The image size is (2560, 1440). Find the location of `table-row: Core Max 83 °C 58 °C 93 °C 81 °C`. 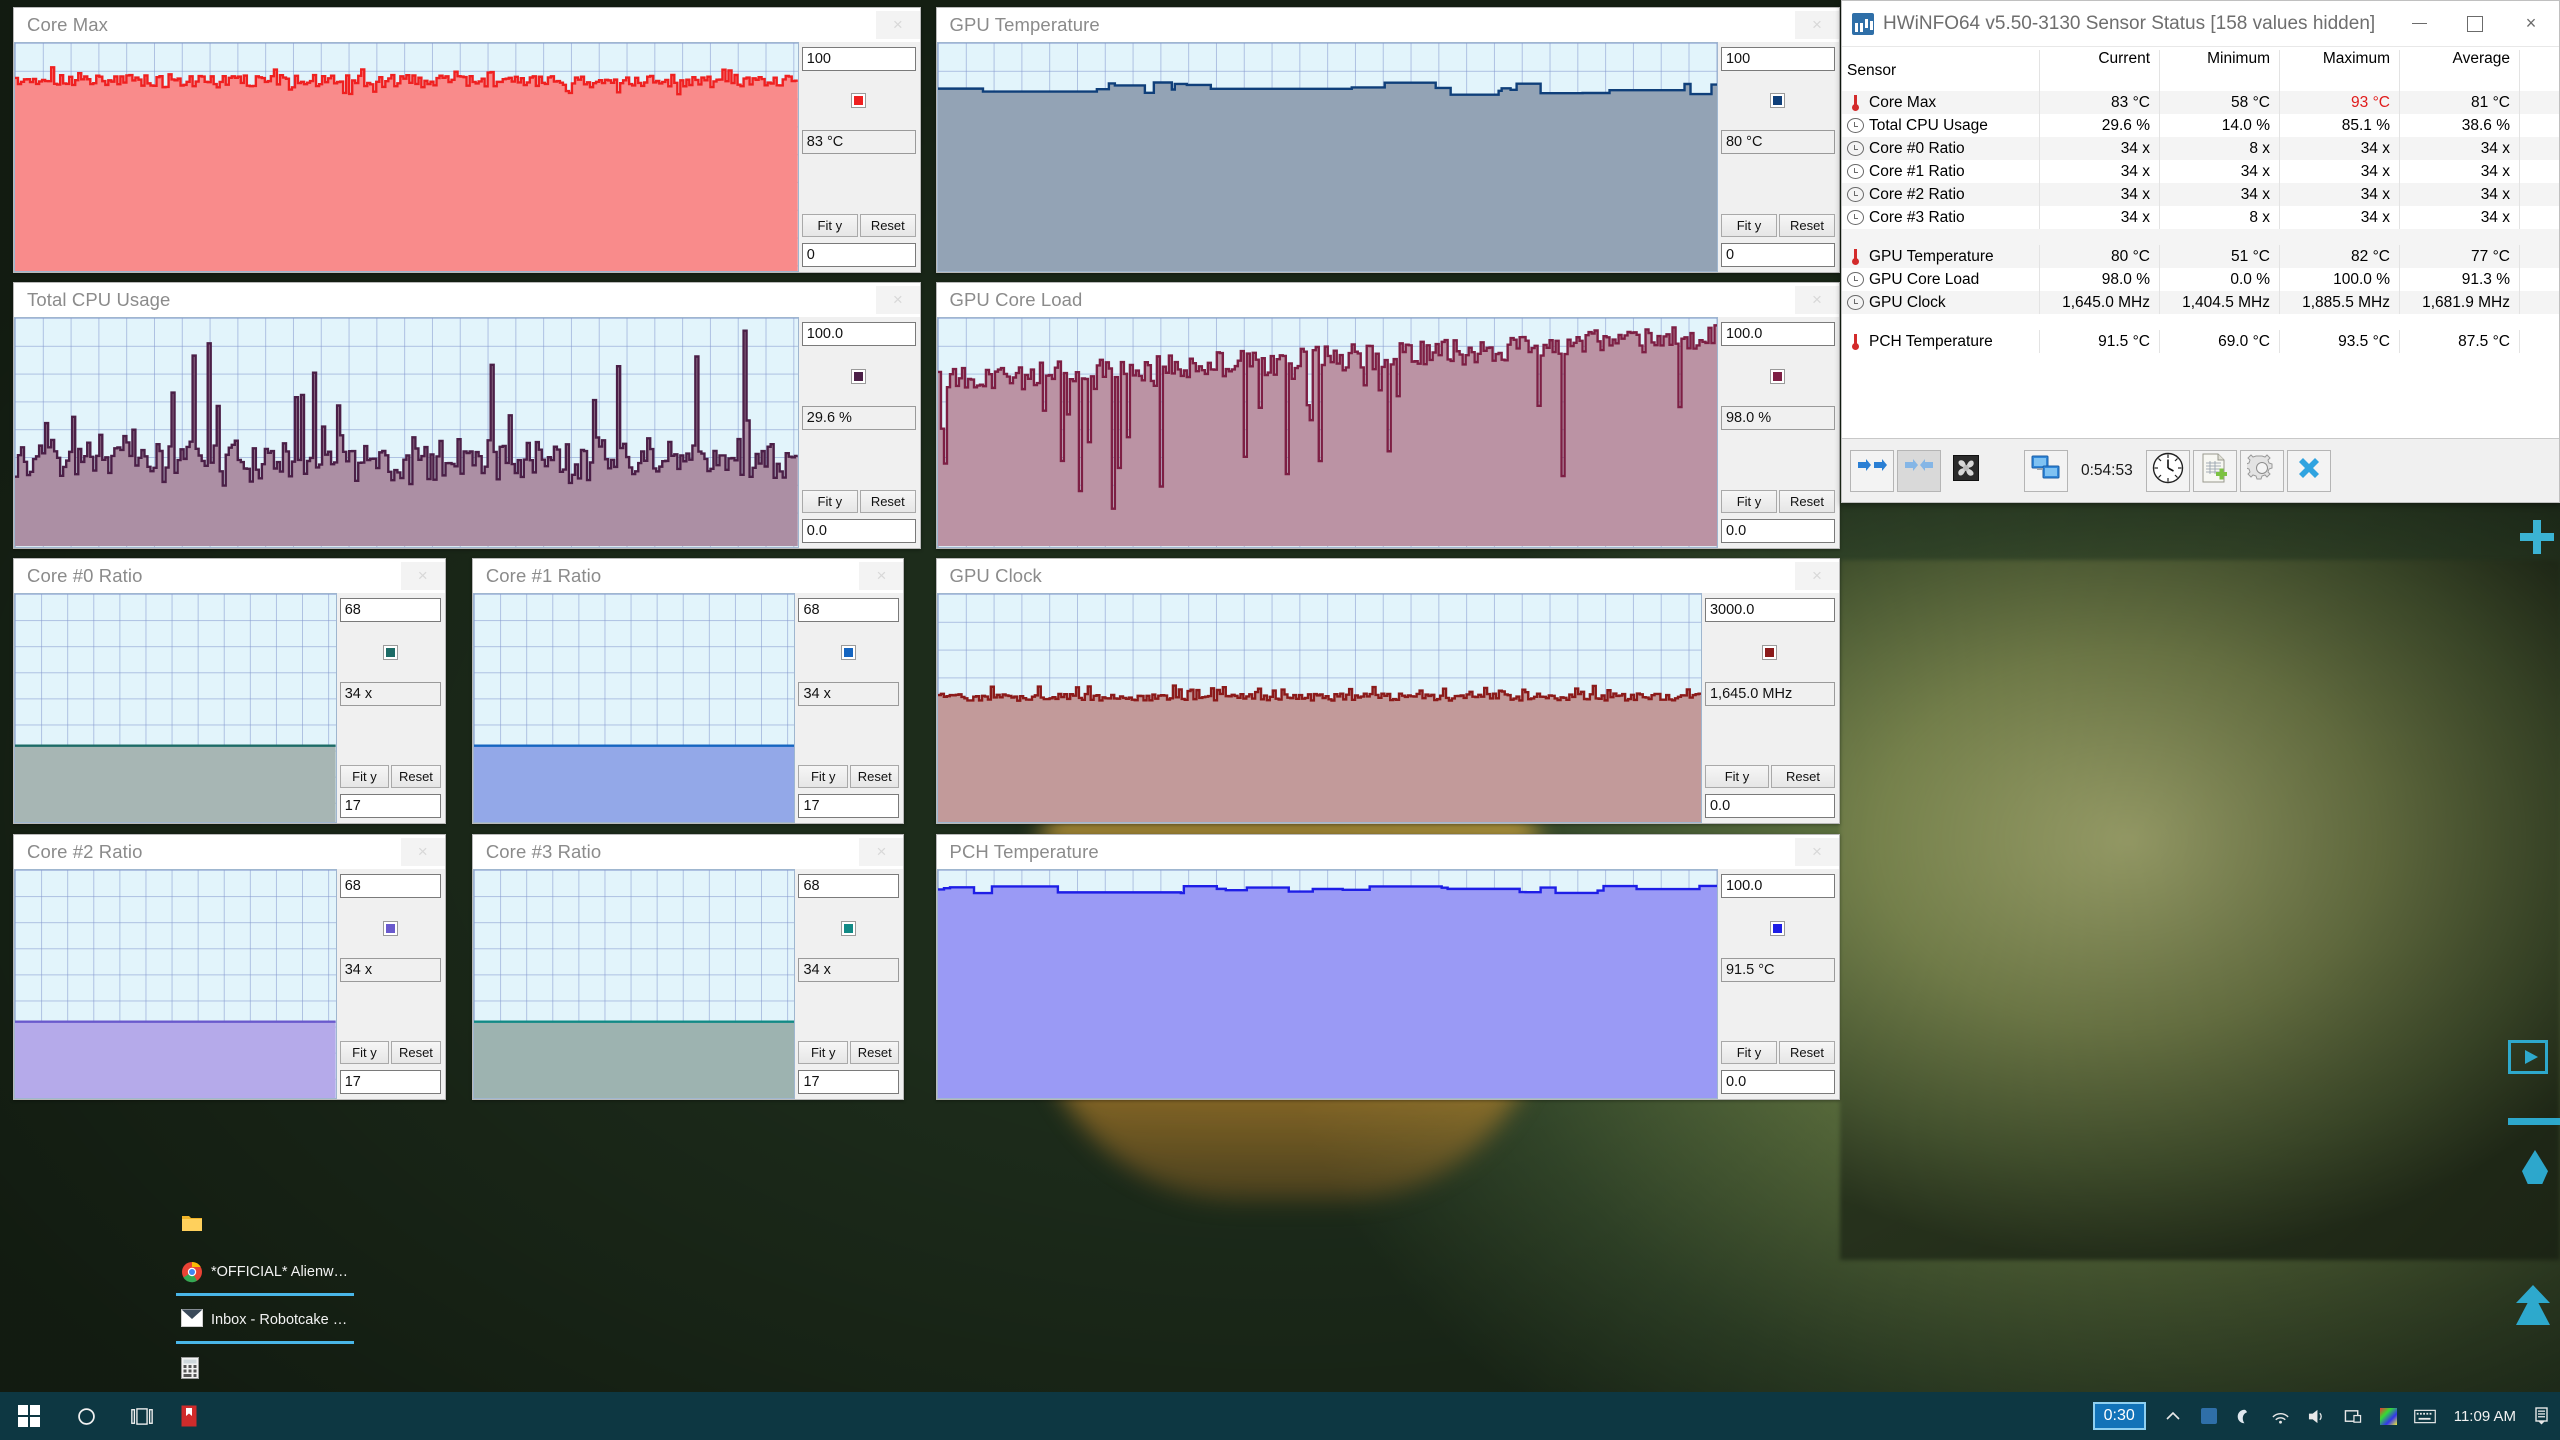

table-row: Core Max 83 °C 58 °C 93 °C 81 °C is located at coordinates (2200, 102).